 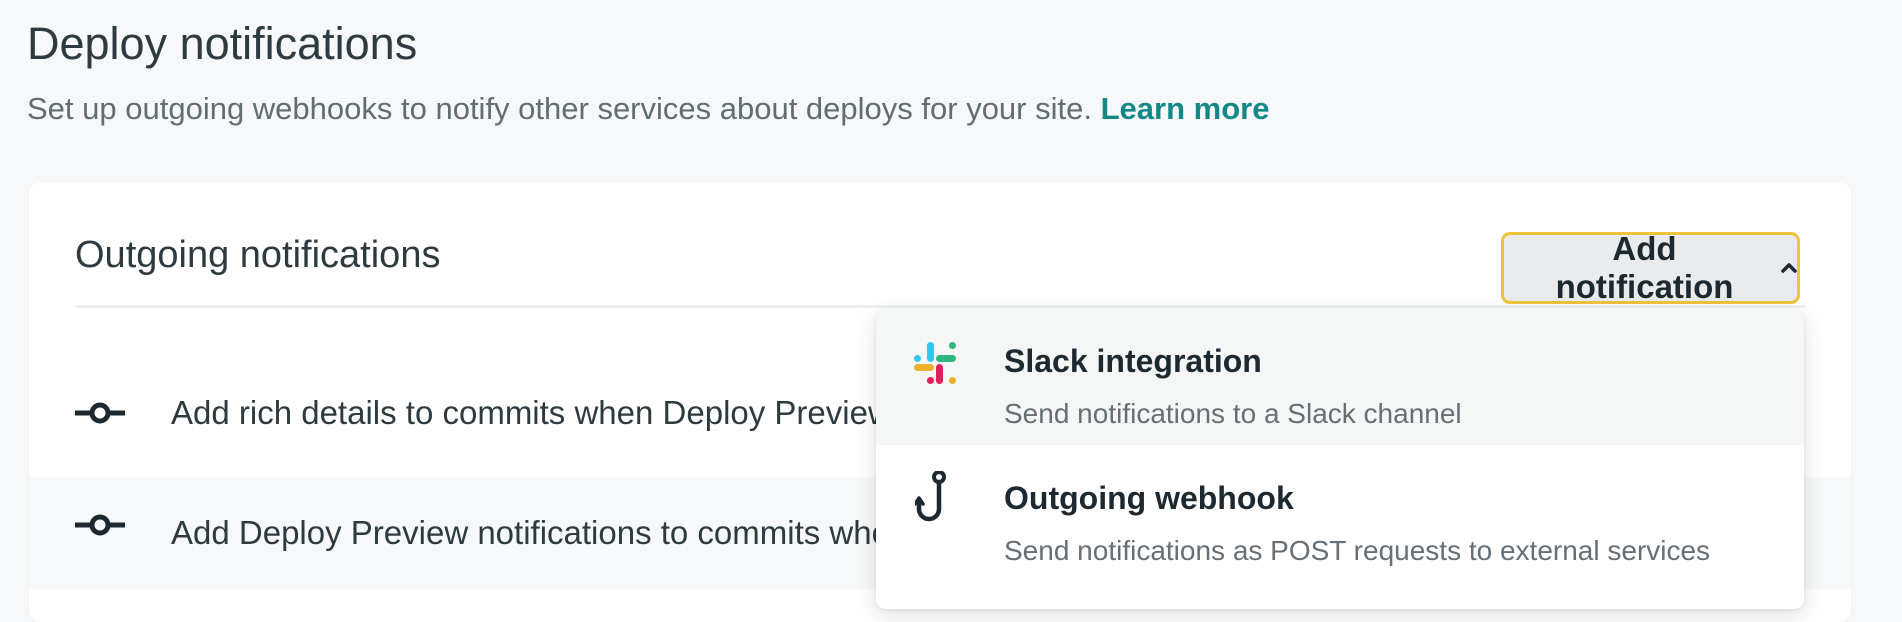 I want to click on card-divider, so click(x=940, y=306).